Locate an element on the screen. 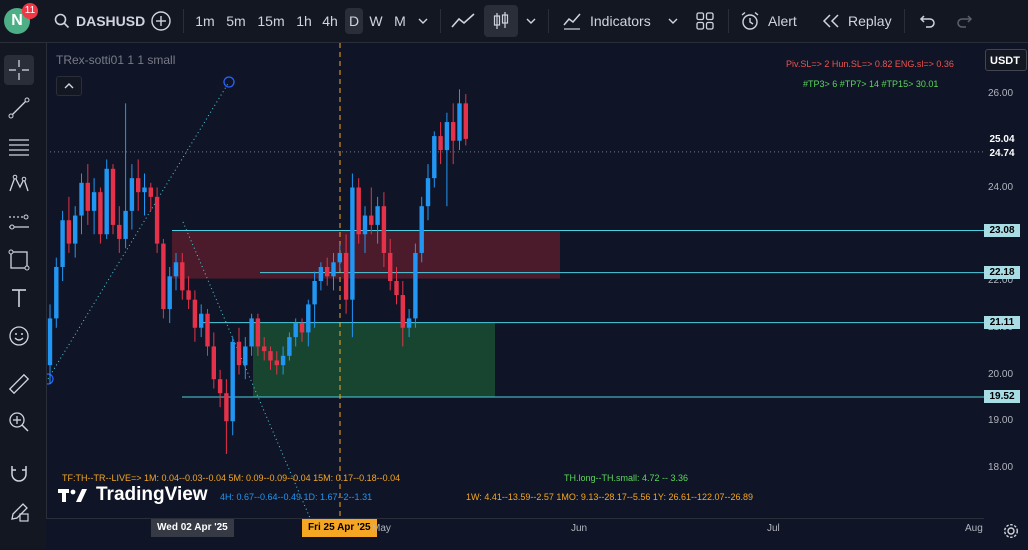  tradingview-logo-icon is located at coordinates (72, 495).